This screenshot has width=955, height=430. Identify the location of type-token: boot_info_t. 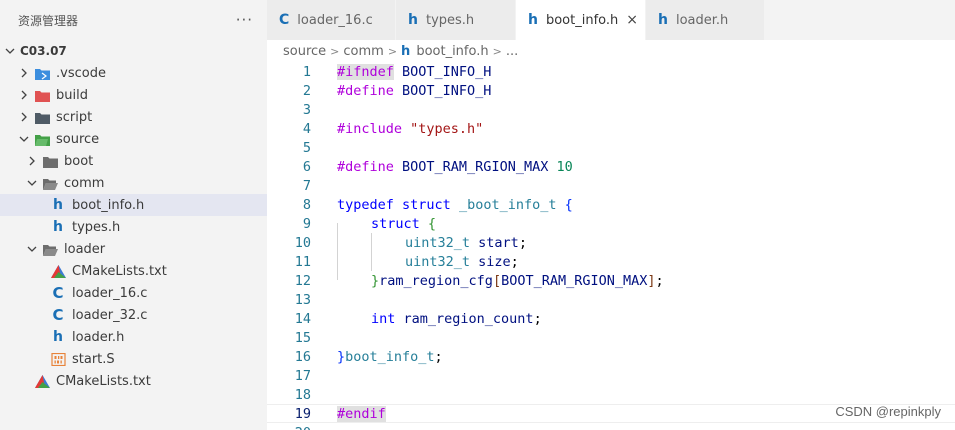
(390, 356).